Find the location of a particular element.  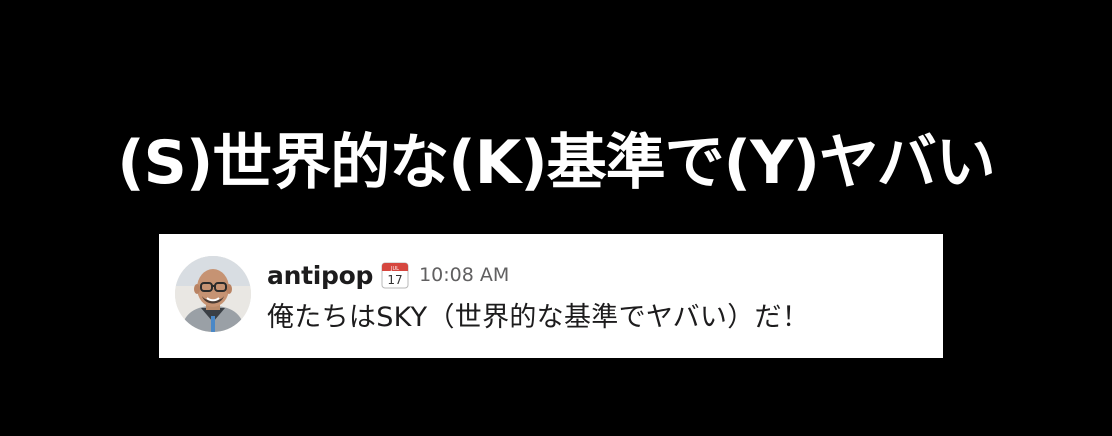

message-header: antipop JUL 17 10:08 AM is located at coordinates (388, 275).